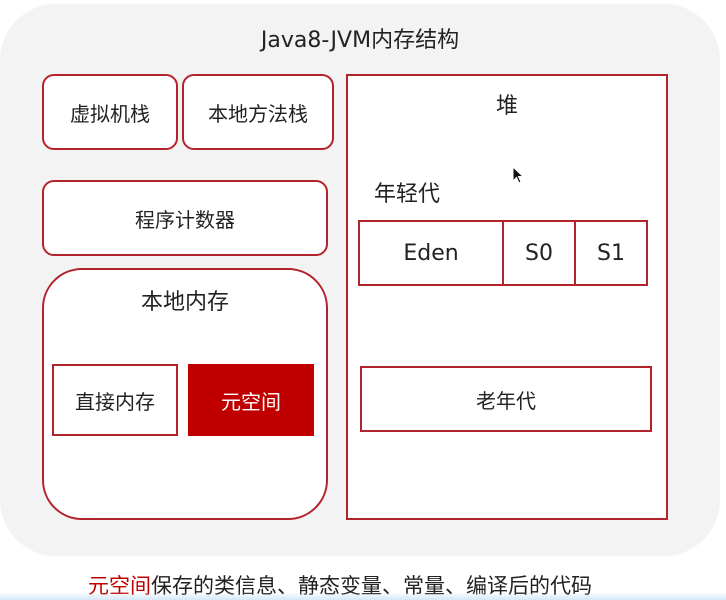 The height and width of the screenshot is (600, 726). Describe the element at coordinates (115, 400) in the screenshot. I see `direct-memory-box: 直接内存` at that location.